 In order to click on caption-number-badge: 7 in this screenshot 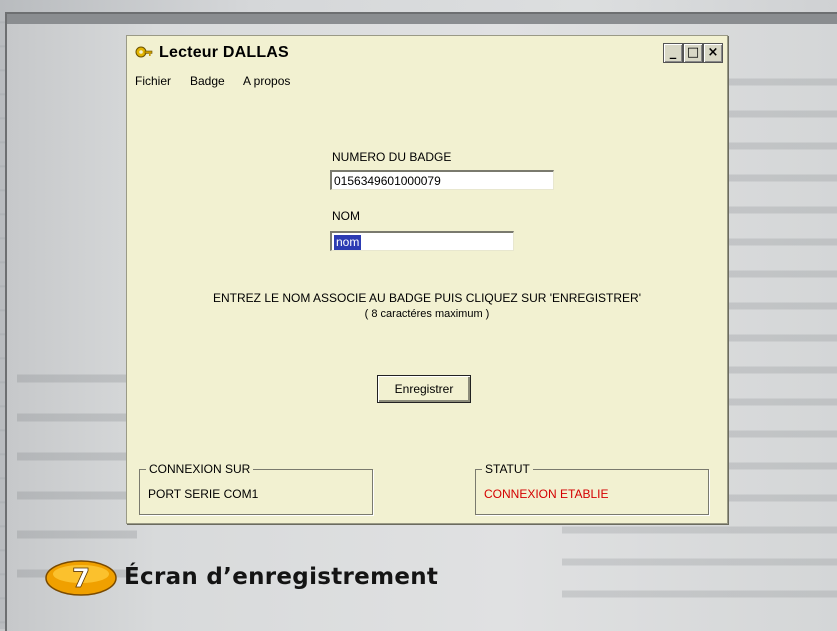, I will do `click(81, 578)`.